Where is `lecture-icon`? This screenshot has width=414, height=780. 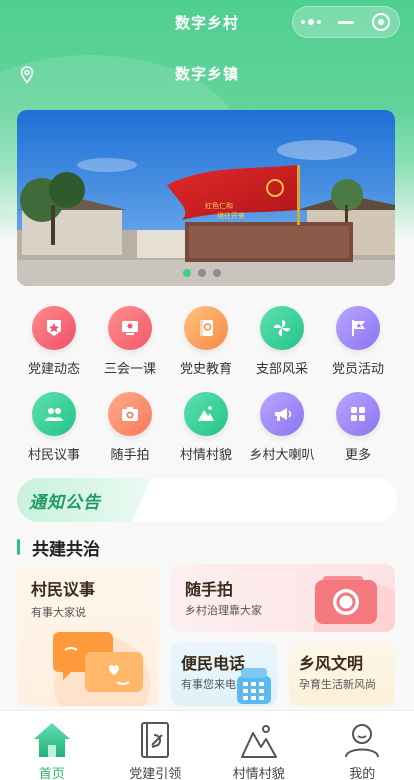 lecture-icon is located at coordinates (130, 328).